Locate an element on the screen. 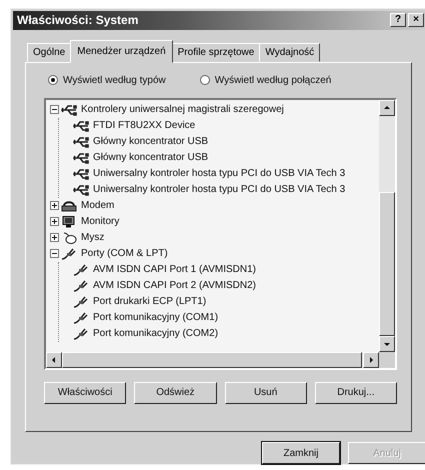  tree-item: Monitory is located at coordinates (100, 222).